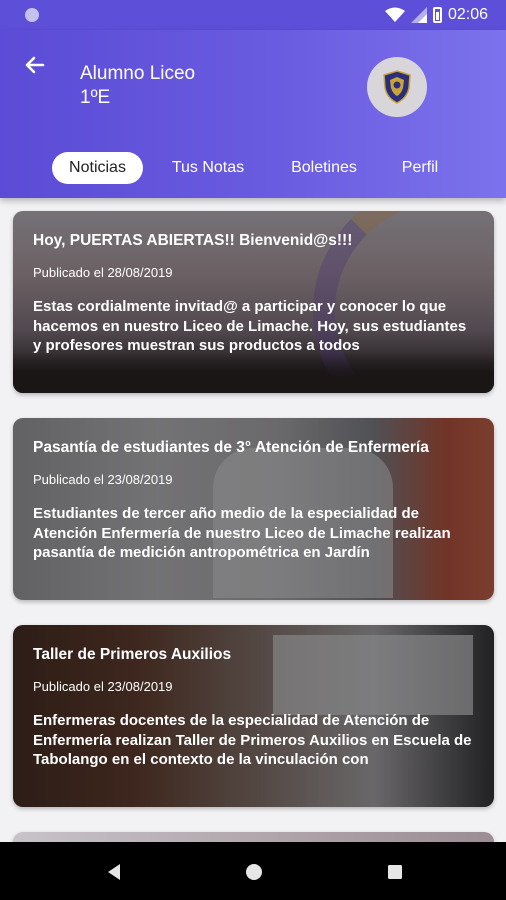 Image resolution: width=506 pixels, height=900 pixels. Describe the element at coordinates (418, 15) in the screenshot. I see `signal-icon` at that location.